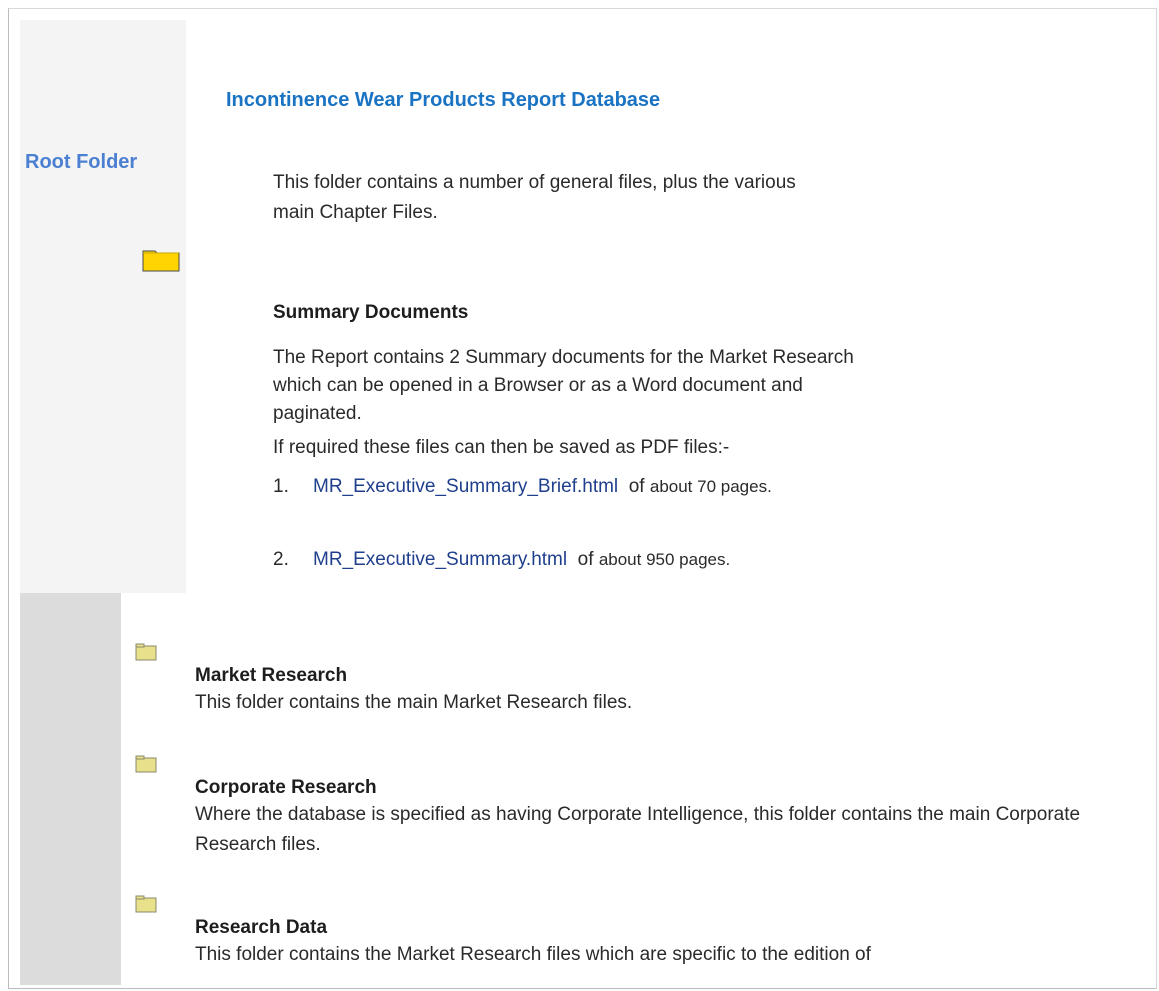  Describe the element at coordinates (70, 789) in the screenshot. I see `left-strip` at that location.